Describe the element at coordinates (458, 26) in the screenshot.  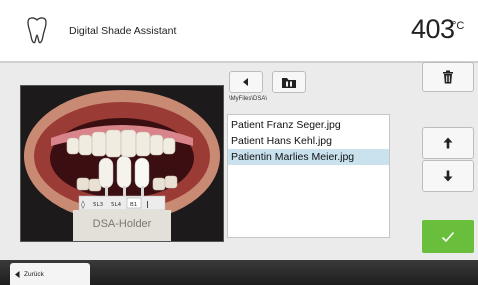
I see `temperature-unit: °C` at that location.